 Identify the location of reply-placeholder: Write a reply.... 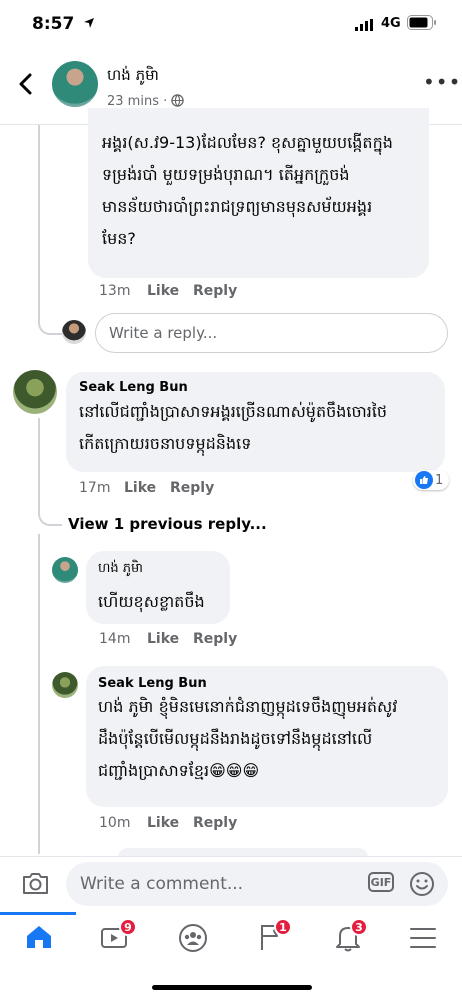
(163, 333).